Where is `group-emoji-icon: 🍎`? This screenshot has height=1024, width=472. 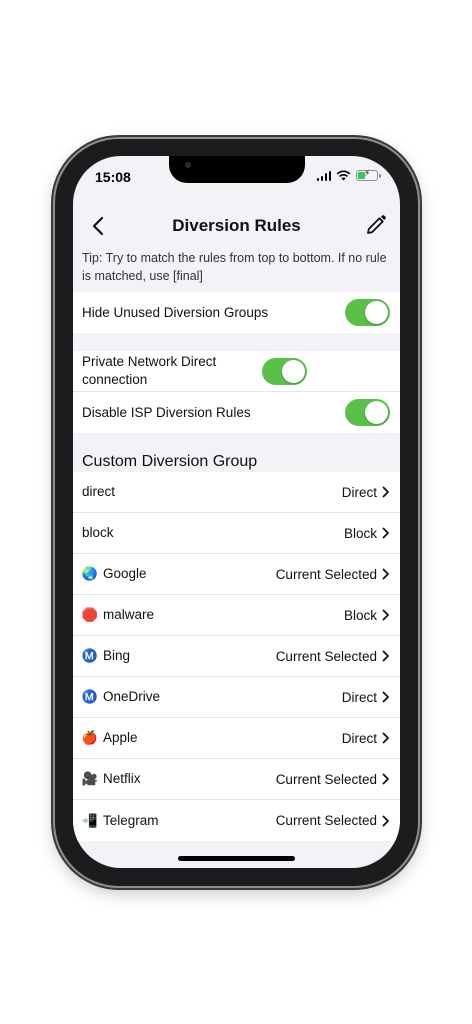
group-emoji-icon: 🍎 is located at coordinates (90, 737).